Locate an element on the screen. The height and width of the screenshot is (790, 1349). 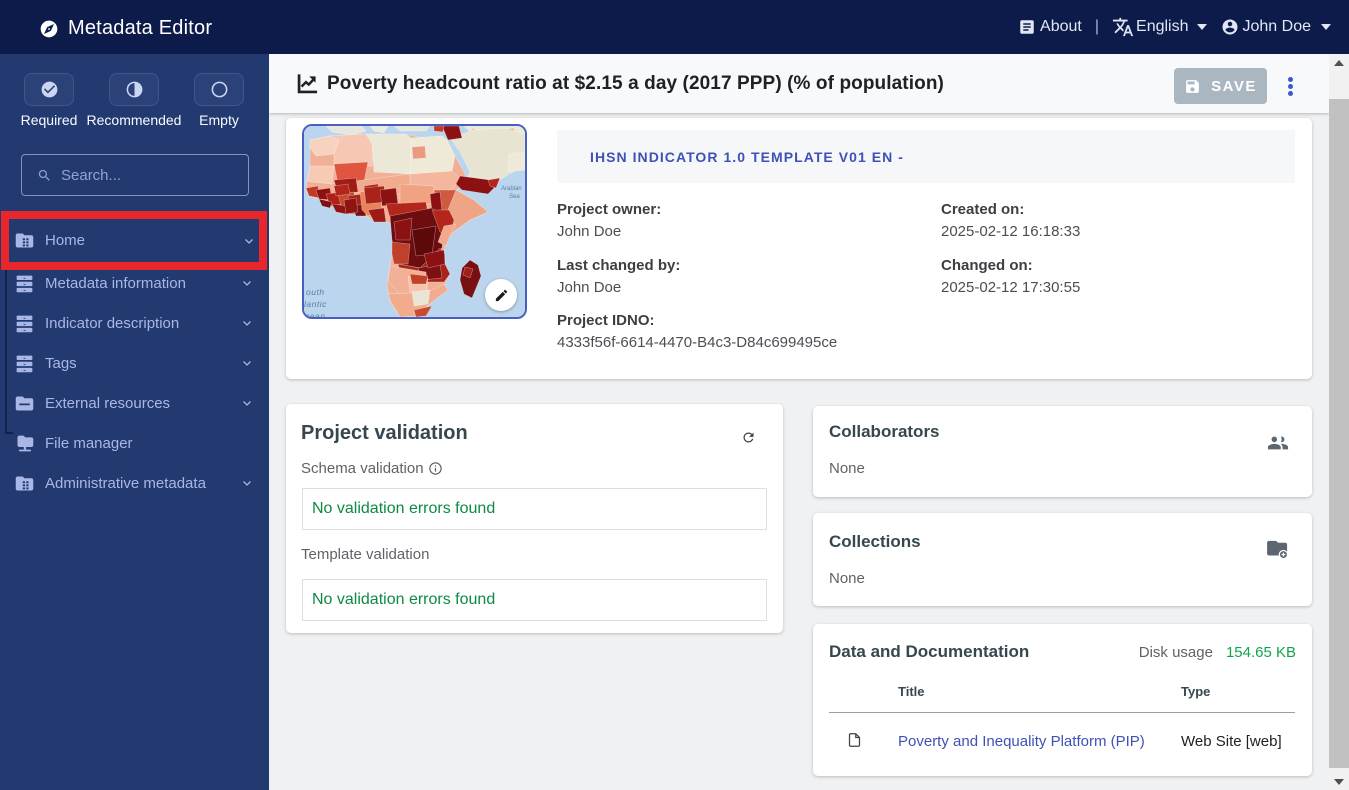
svg-text: lantic is located at coordinates (315, 304).